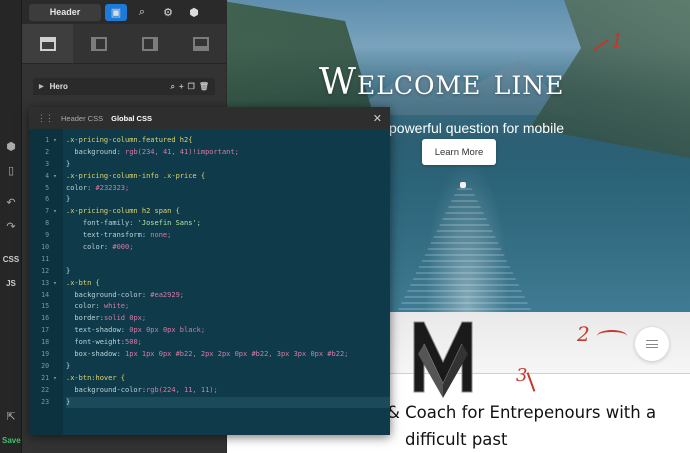 The height and width of the screenshot is (453, 690). Describe the element at coordinates (168, 12) in the screenshot. I see `gear-icon: ⚙` at that location.